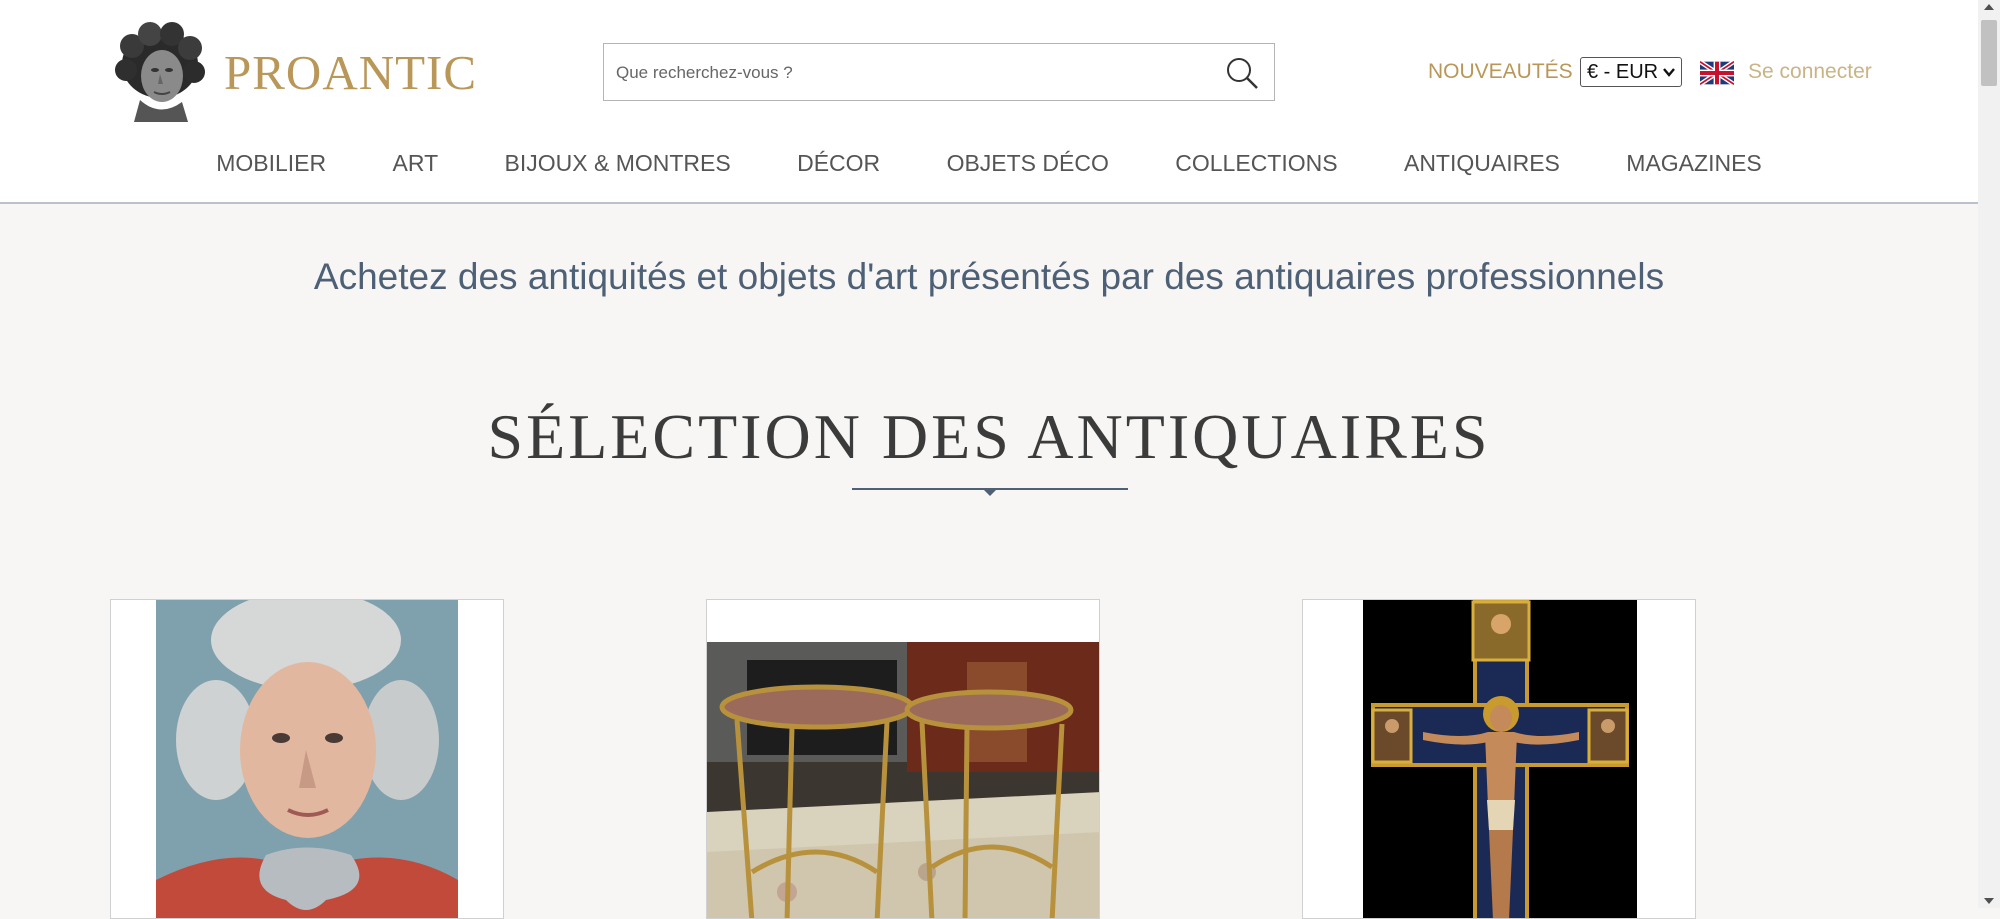 The width and height of the screenshot is (2000, 919). Describe the element at coordinates (1500, 72) in the screenshot. I see `new-arrivals-link: NOUVEAUTÉS` at that location.